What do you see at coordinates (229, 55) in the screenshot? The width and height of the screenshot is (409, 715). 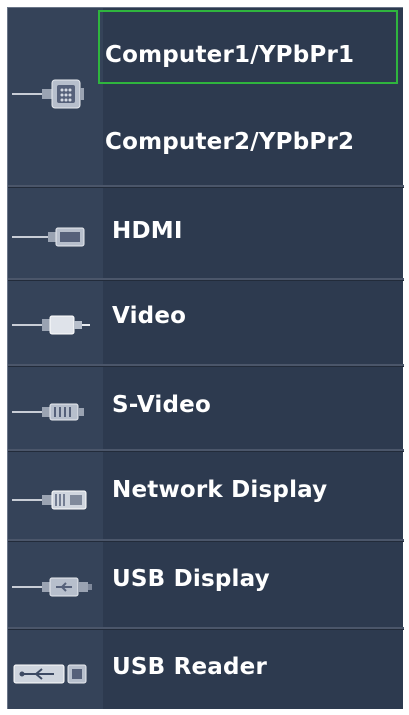 I see `menu-item-computer1: Computer1/YPbPr1` at bounding box center [229, 55].